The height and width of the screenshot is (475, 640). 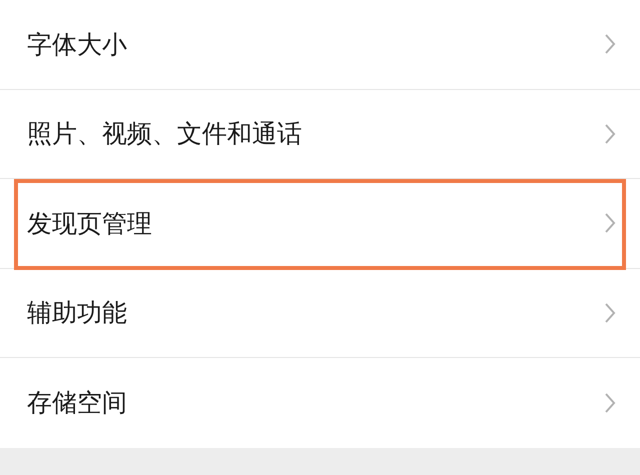 What do you see at coordinates (165, 134) in the screenshot?
I see `settings-label: 照片、视频、文件和通话` at bounding box center [165, 134].